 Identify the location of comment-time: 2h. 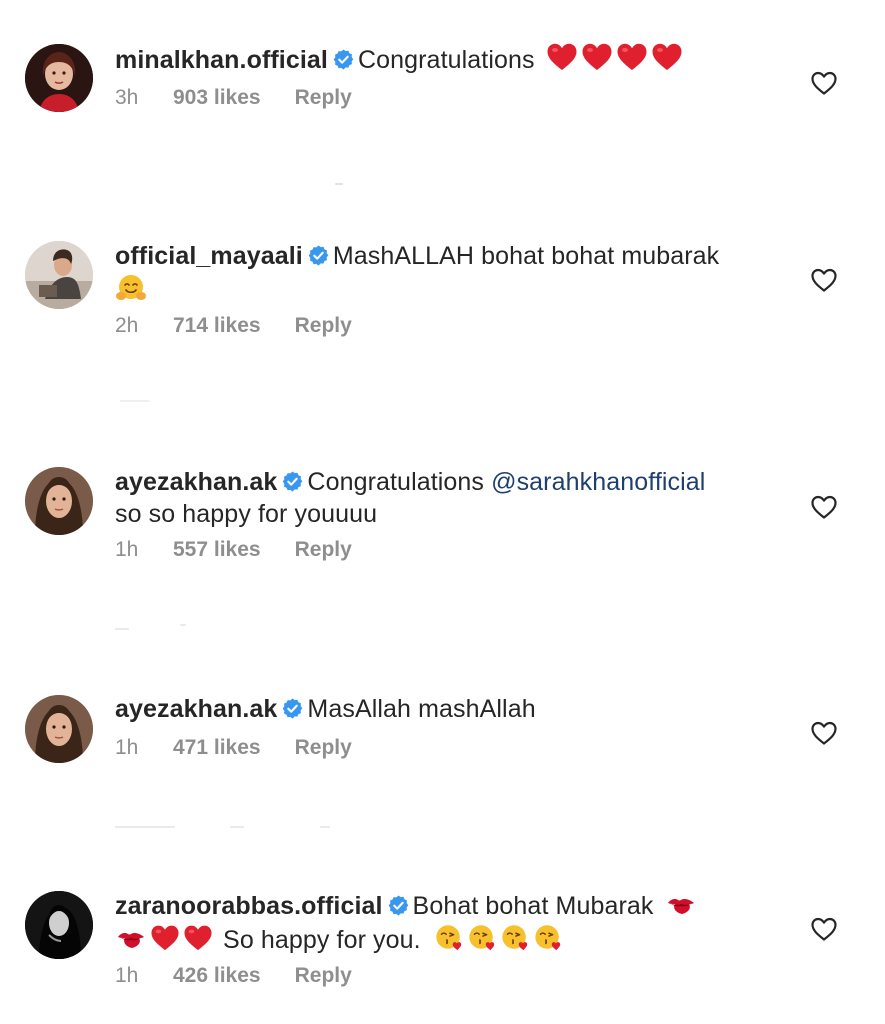
(127, 325).